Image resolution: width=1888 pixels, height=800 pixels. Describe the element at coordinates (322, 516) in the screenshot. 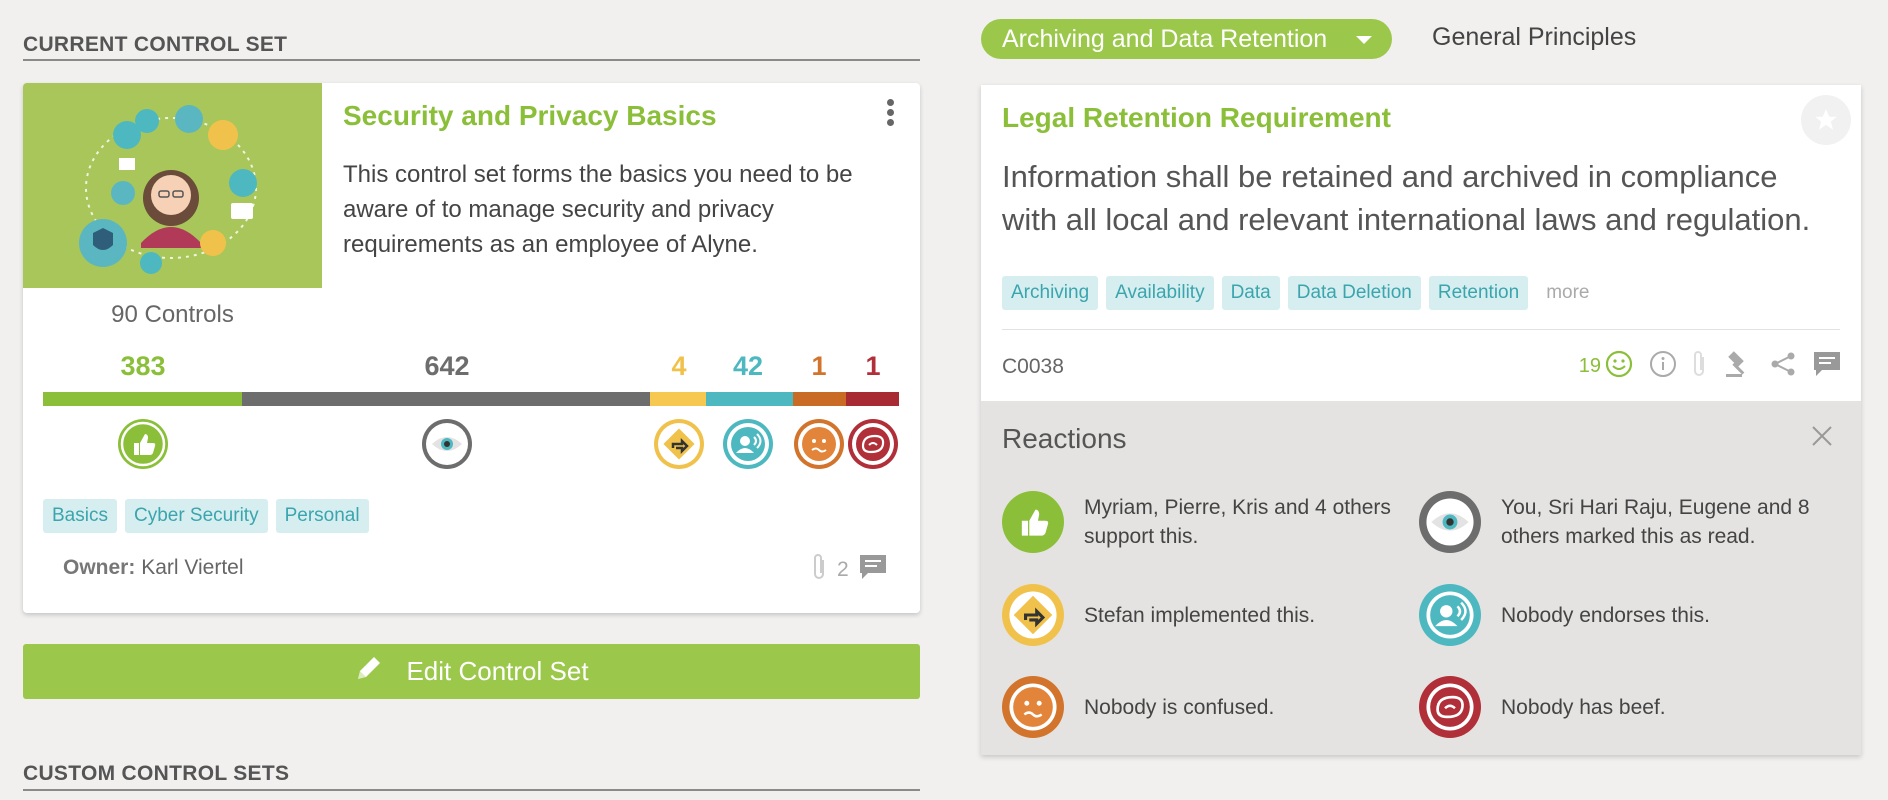

I see `tag: Personal` at that location.